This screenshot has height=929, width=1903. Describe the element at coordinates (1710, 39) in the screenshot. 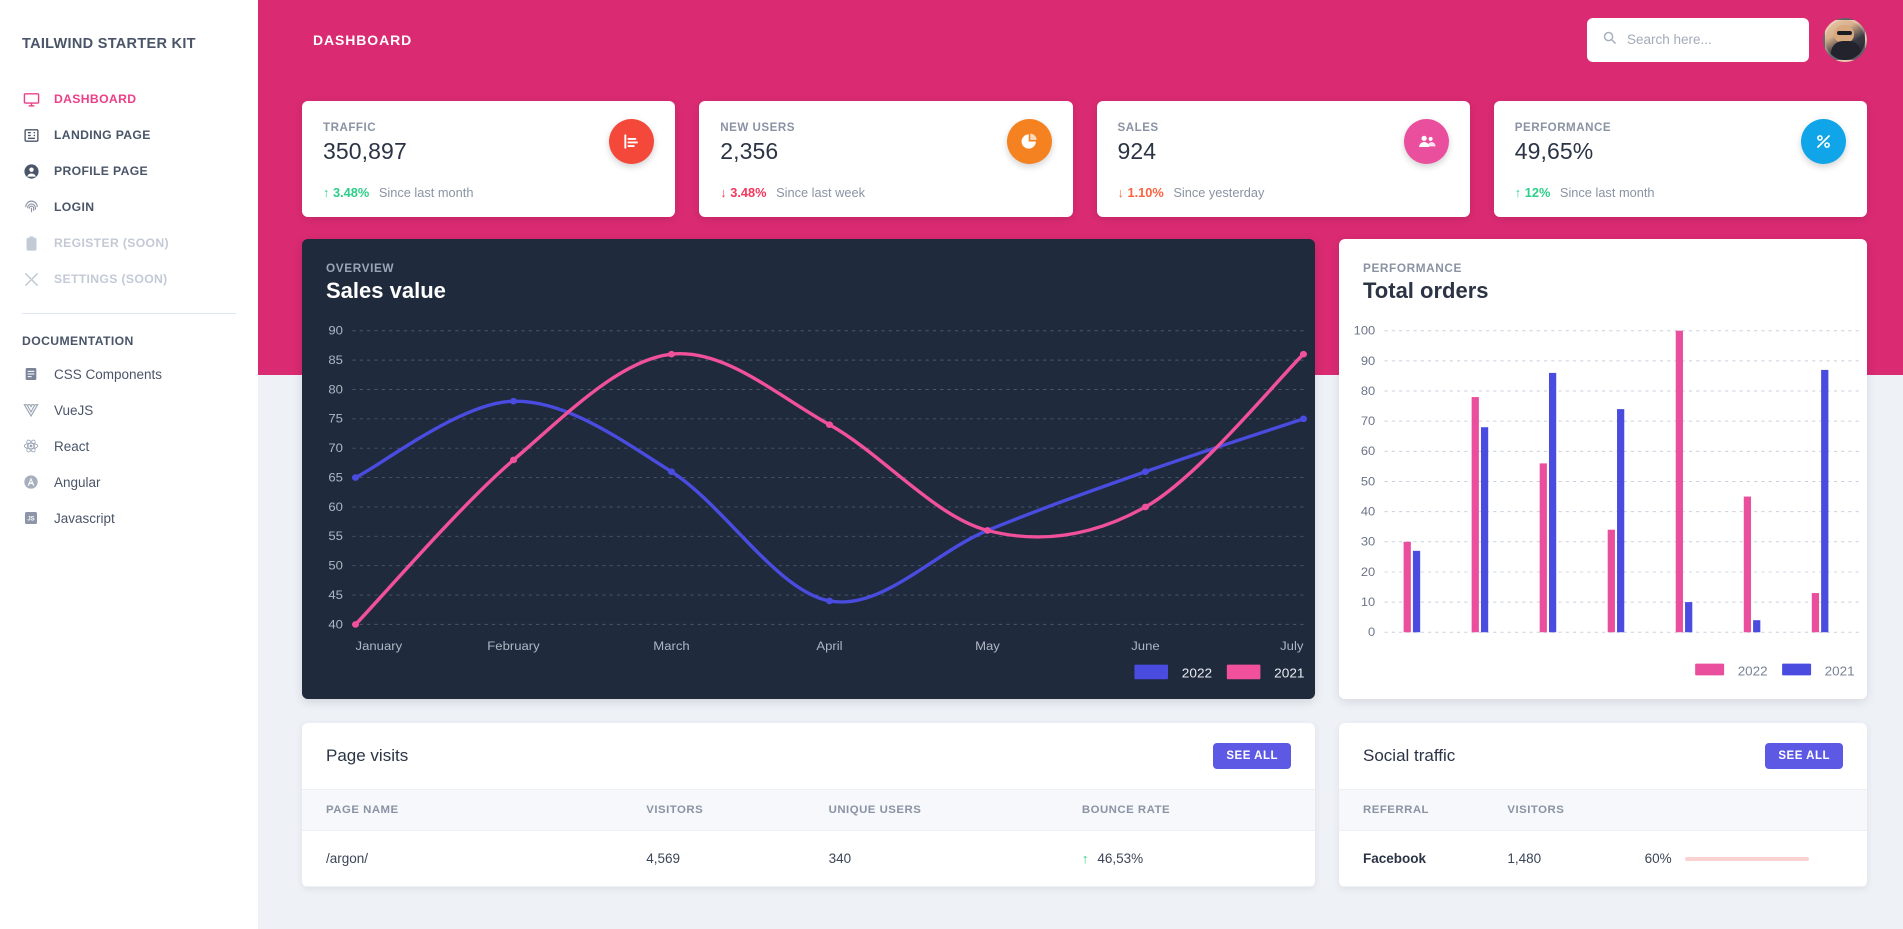

I see `search-input` at that location.